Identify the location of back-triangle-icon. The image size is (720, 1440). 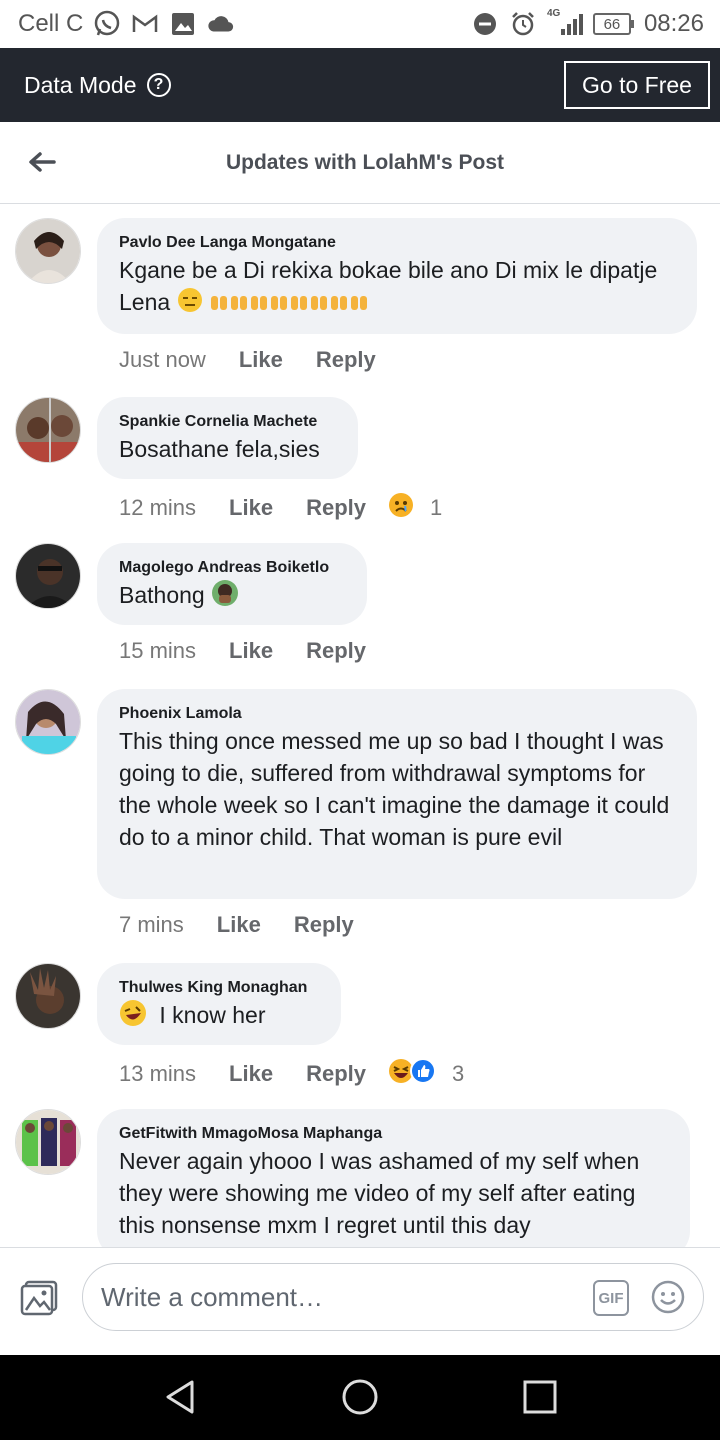
(180, 1397).